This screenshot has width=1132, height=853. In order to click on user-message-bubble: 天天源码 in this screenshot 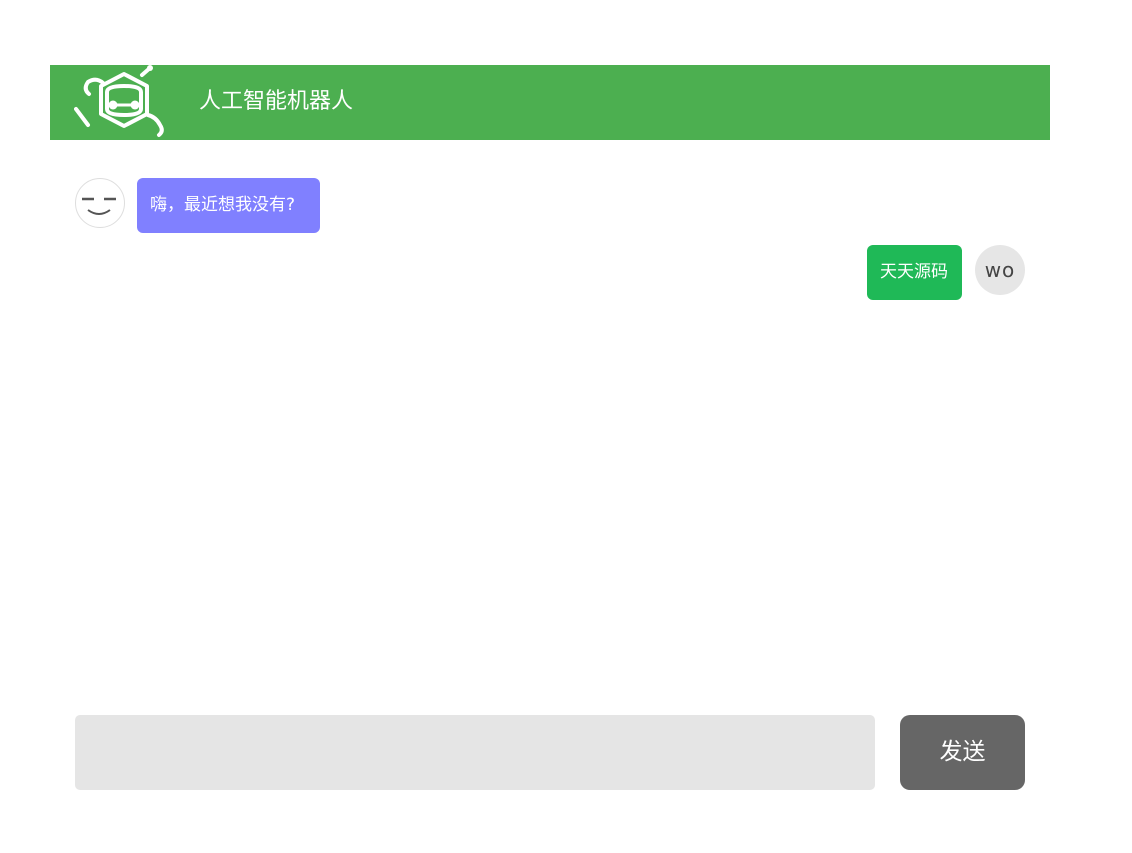, I will do `click(914, 272)`.